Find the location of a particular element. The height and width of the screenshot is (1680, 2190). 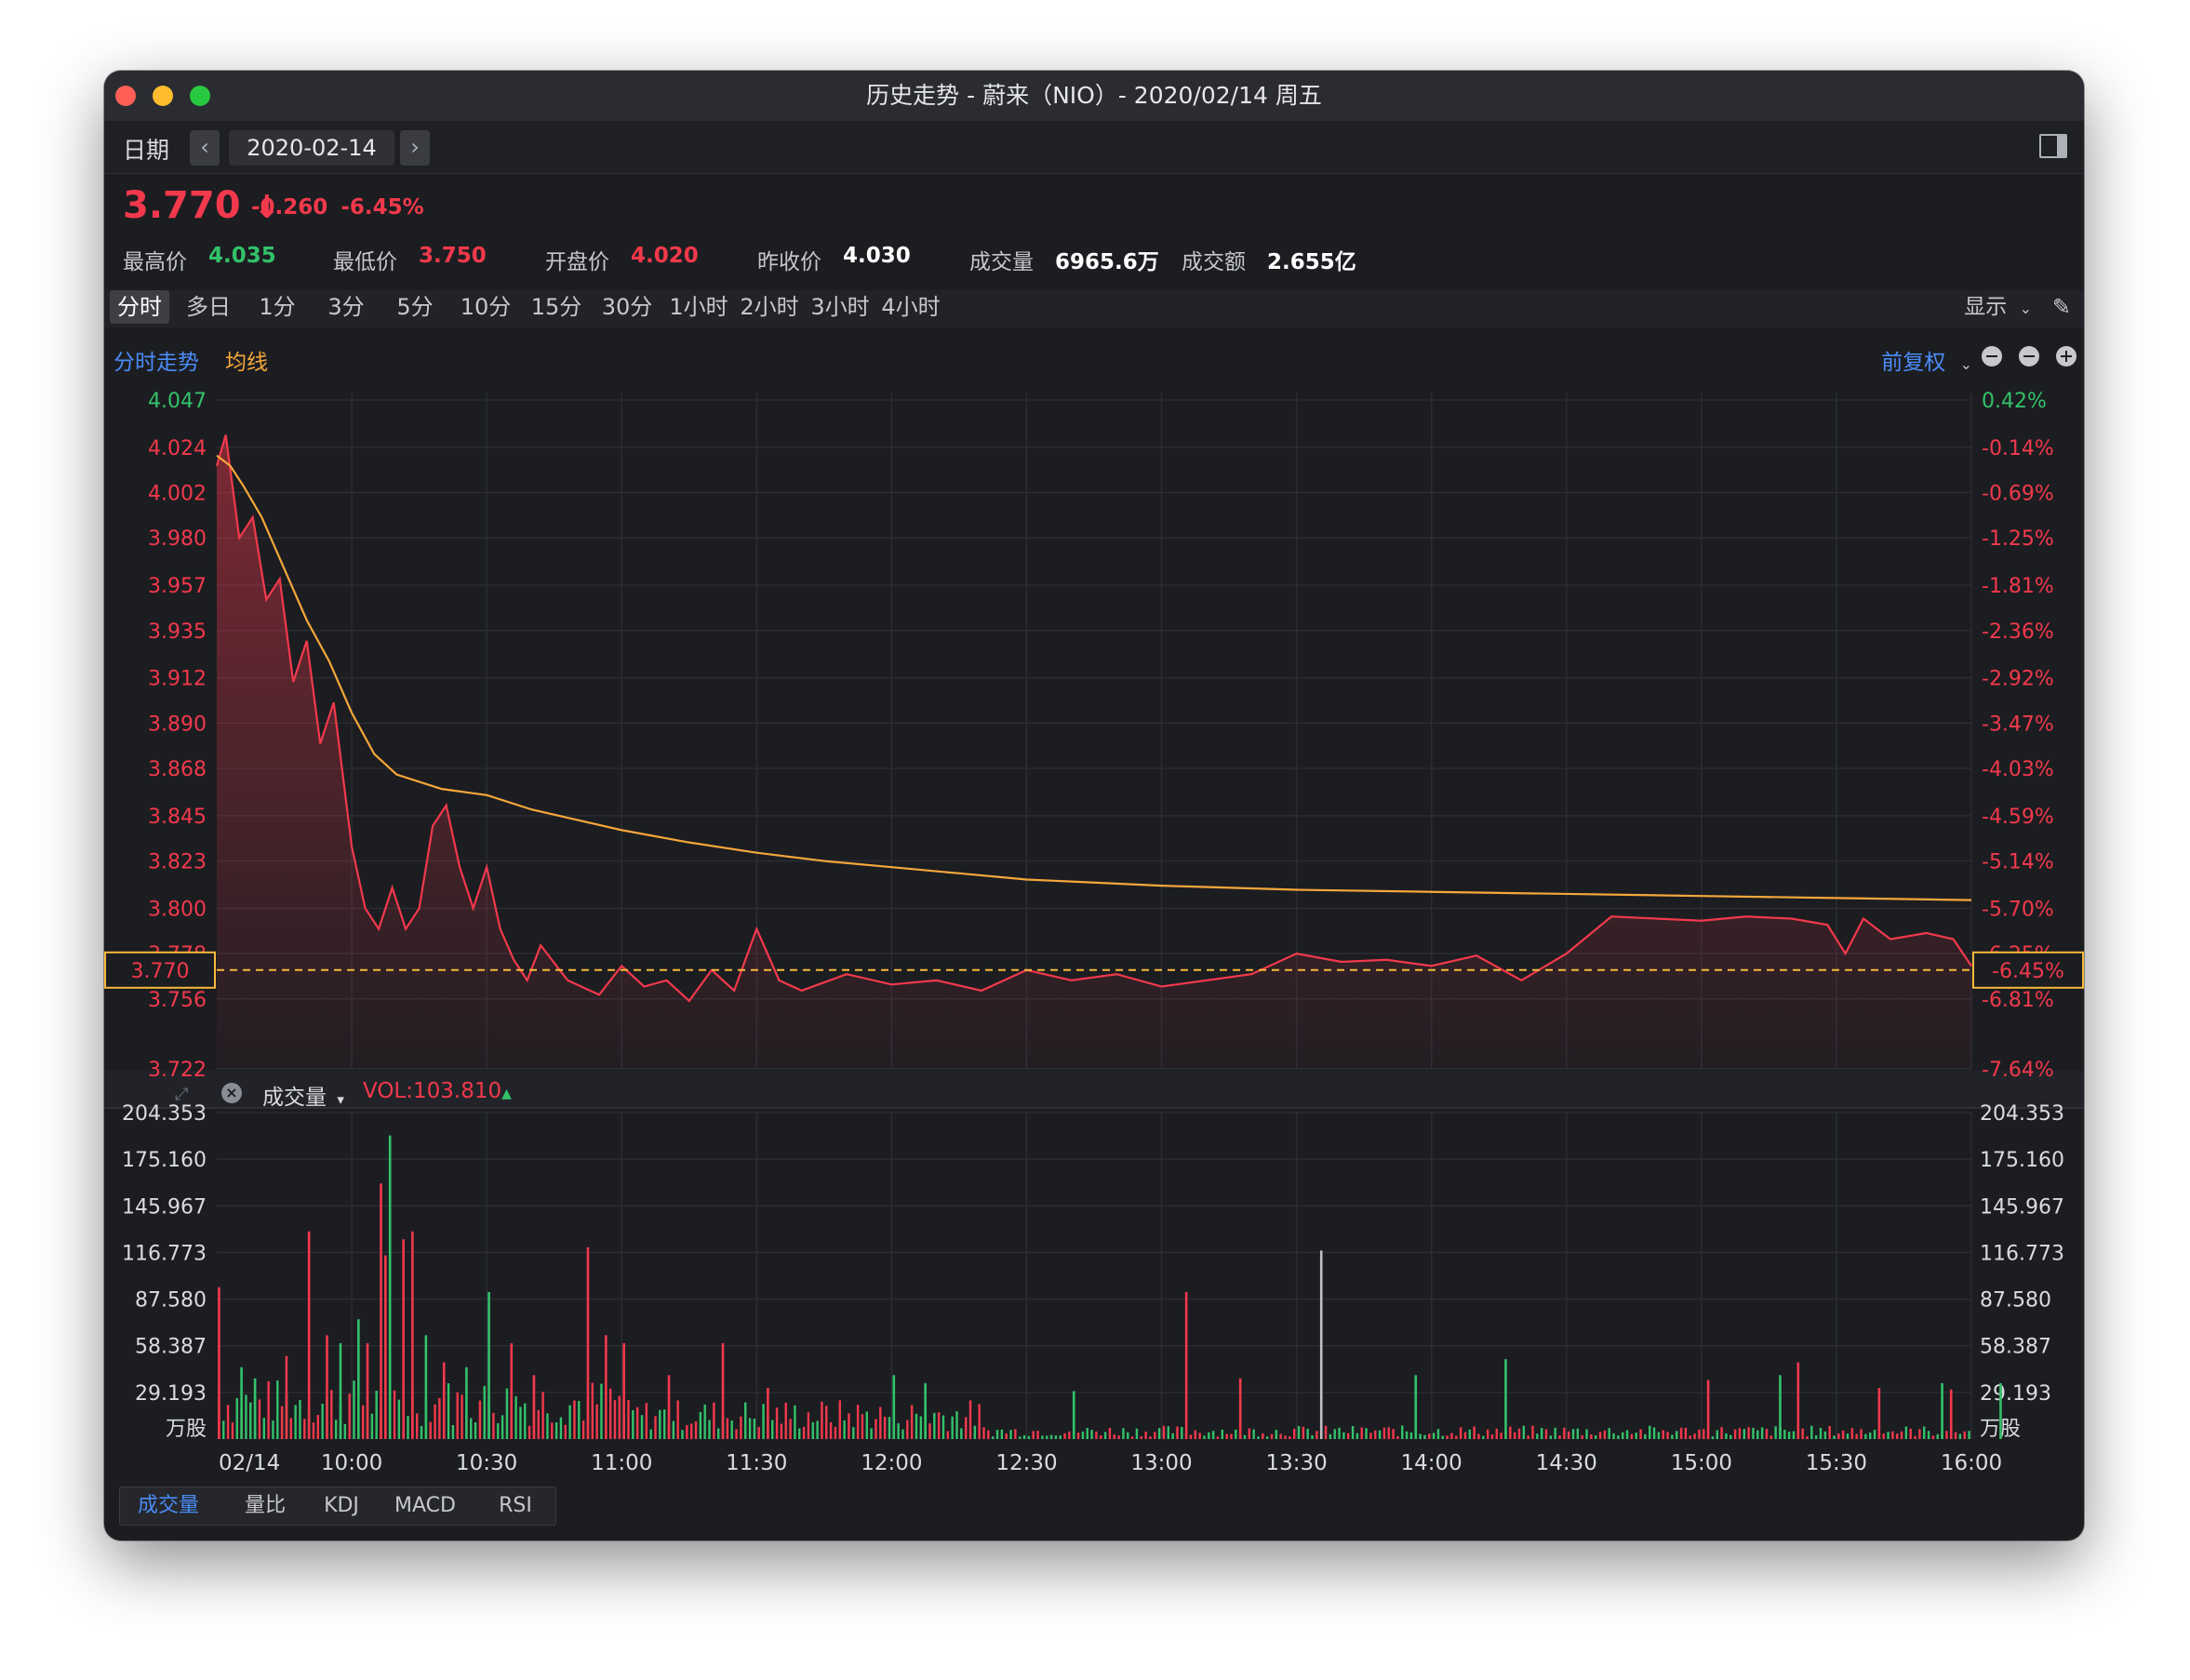

volume-value-text: VOL:103.810 is located at coordinates (432, 1091).